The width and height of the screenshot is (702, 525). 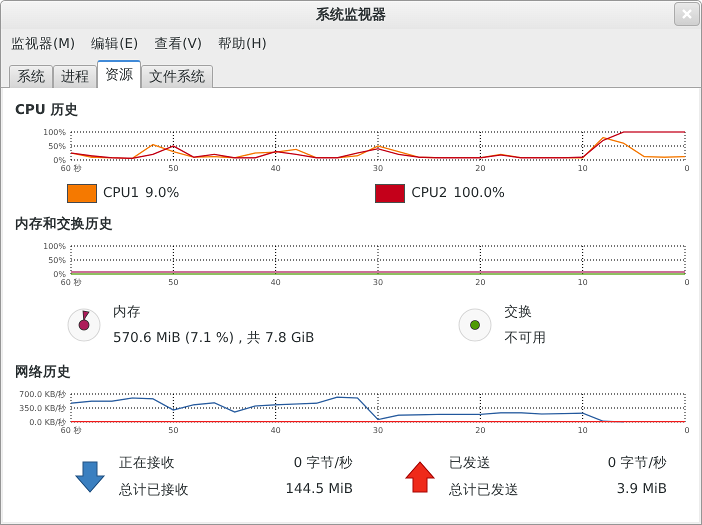 What do you see at coordinates (178, 44) in the screenshot?
I see `menu-item: 查看(V)` at bounding box center [178, 44].